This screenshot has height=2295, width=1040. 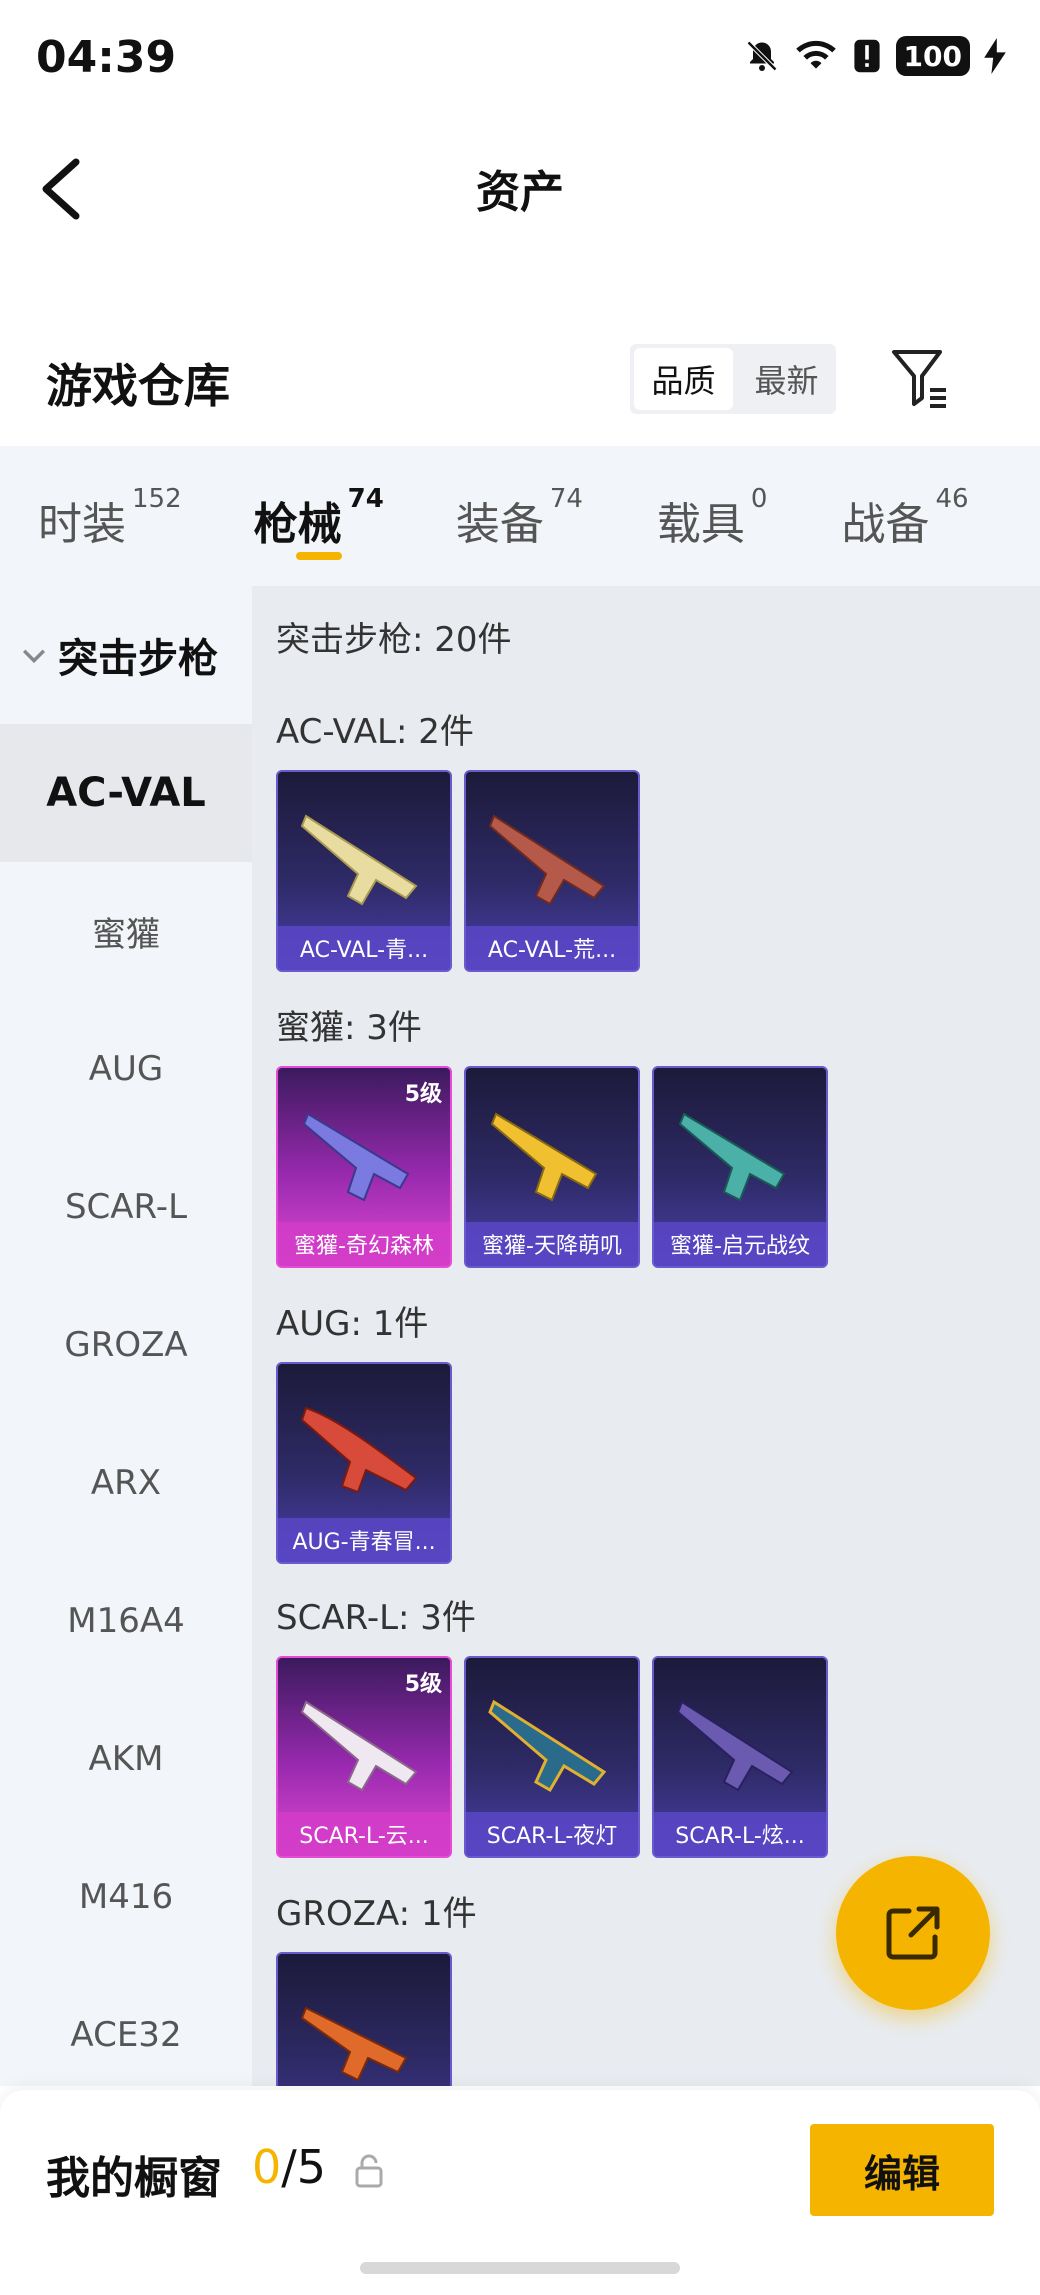 What do you see at coordinates (138, 386) in the screenshot?
I see `warehouse-title: 游戏仓库` at bounding box center [138, 386].